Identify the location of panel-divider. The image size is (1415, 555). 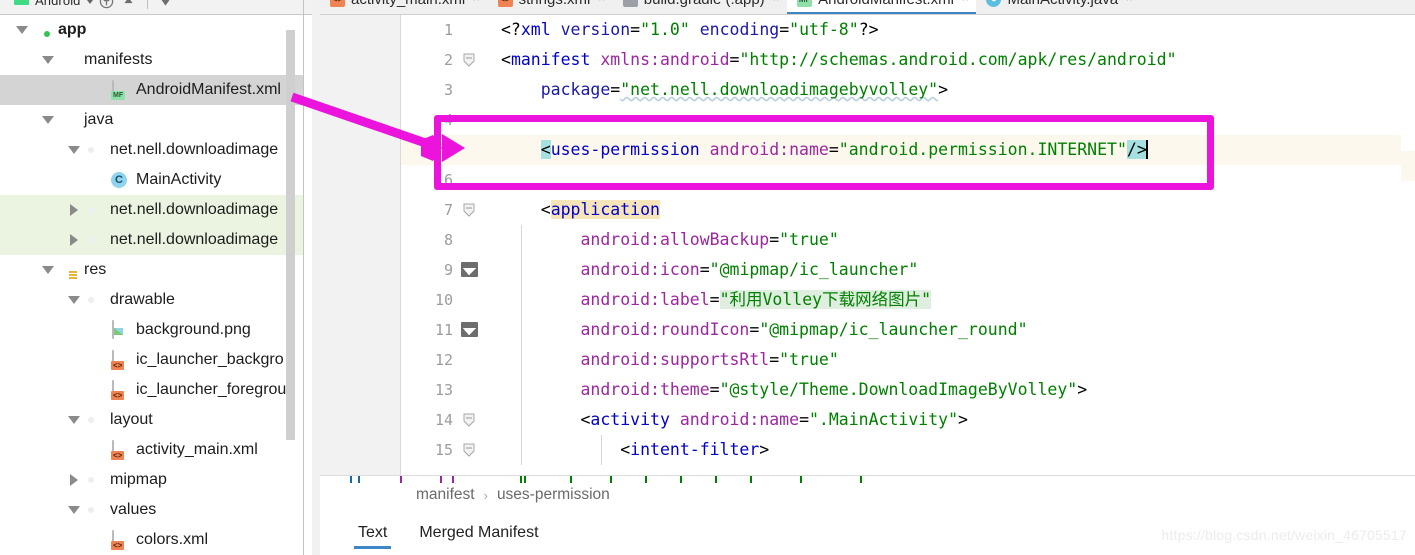
(303, 277).